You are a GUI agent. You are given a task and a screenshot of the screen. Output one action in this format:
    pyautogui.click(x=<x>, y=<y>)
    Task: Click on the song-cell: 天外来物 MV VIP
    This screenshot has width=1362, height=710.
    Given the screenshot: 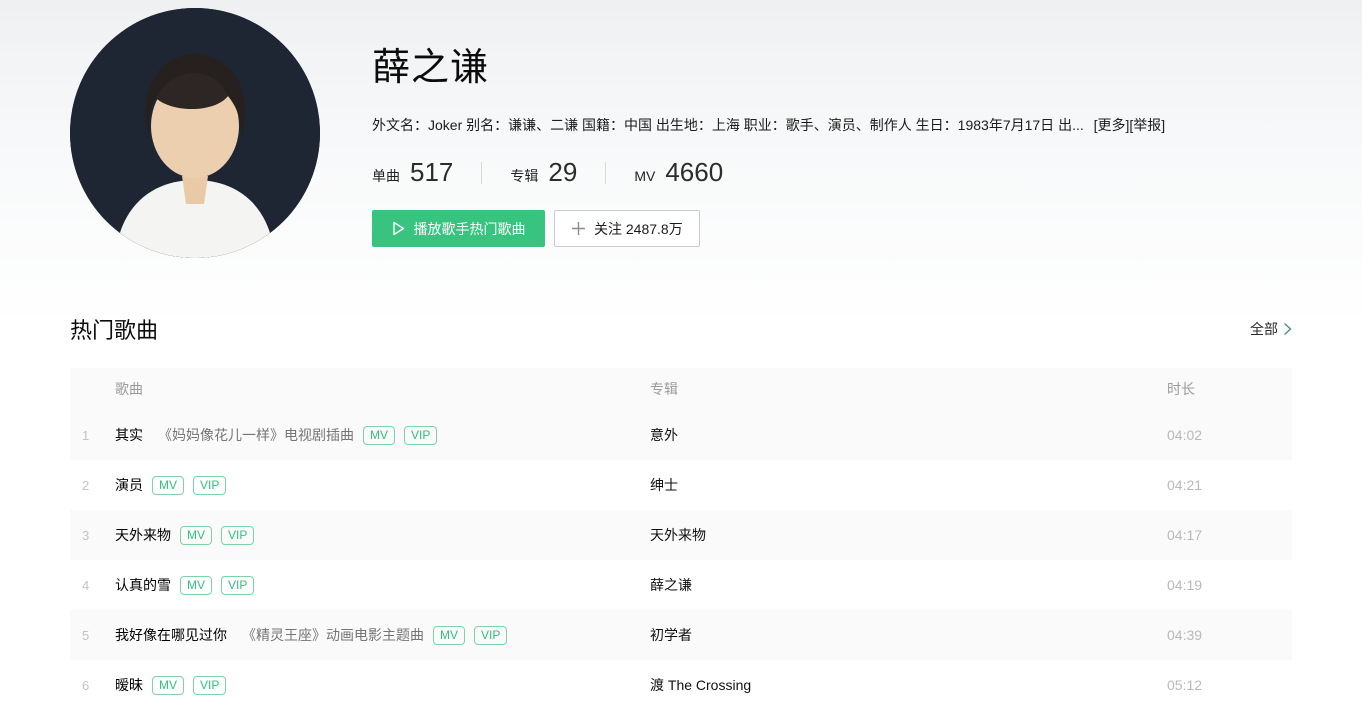 What is the action you would take?
    pyautogui.click(x=382, y=535)
    